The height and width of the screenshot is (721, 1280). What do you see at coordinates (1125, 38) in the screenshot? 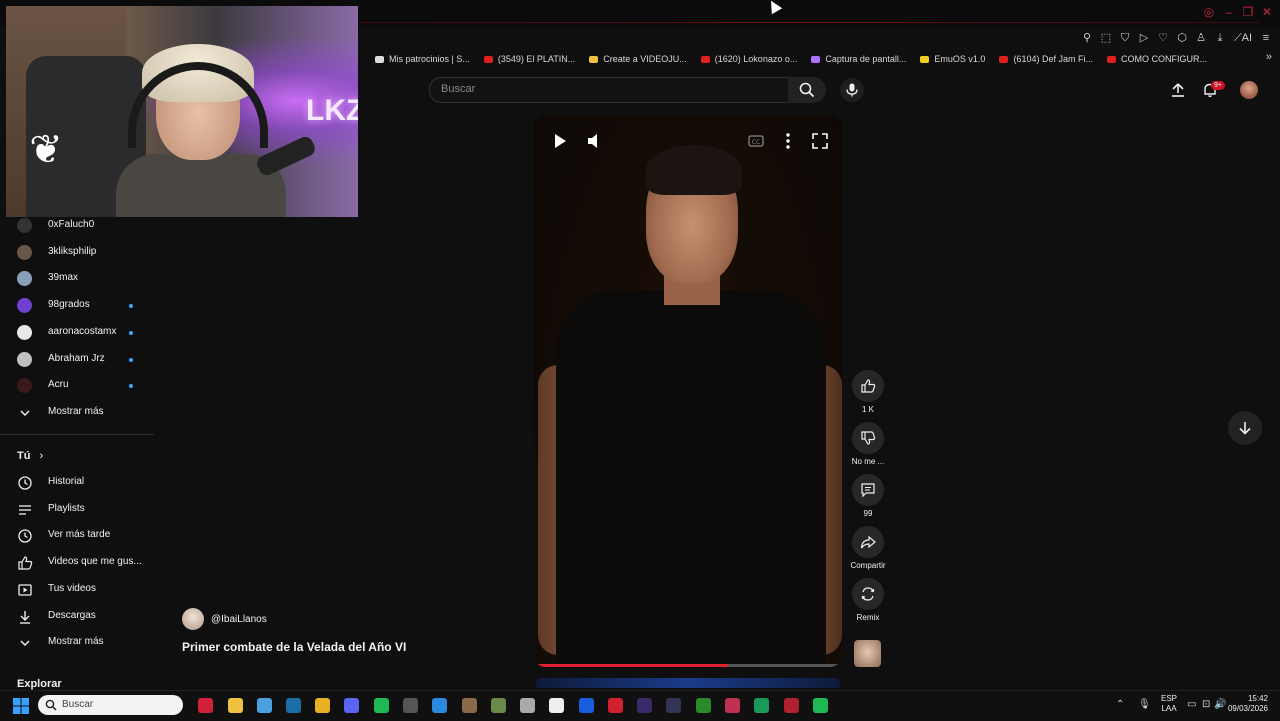
I see `shield-icon: ⛉` at bounding box center [1125, 38].